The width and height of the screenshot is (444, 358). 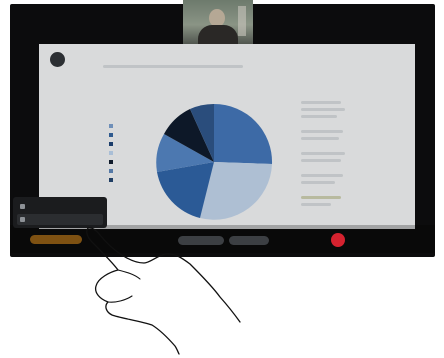 I want to click on self-view, so click(x=218, y=22).